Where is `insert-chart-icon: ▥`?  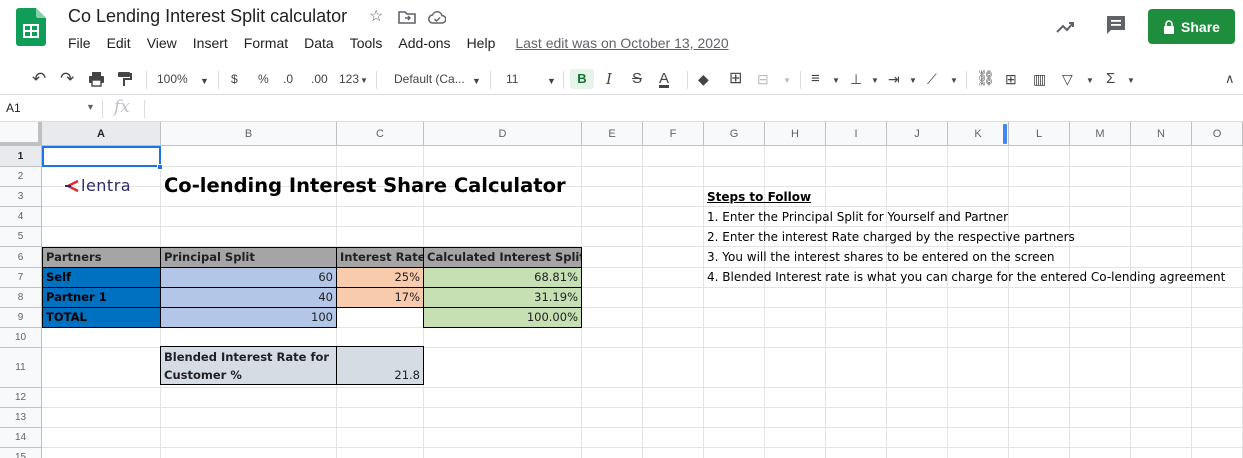 insert-chart-icon: ▥ is located at coordinates (1039, 79).